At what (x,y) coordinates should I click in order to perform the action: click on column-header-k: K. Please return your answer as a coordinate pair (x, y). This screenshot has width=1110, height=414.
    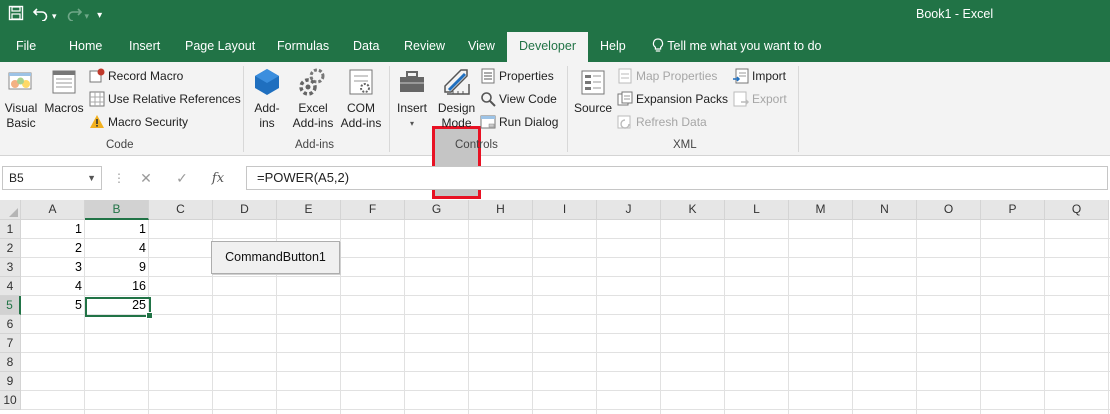
    Looking at the image, I should click on (693, 210).